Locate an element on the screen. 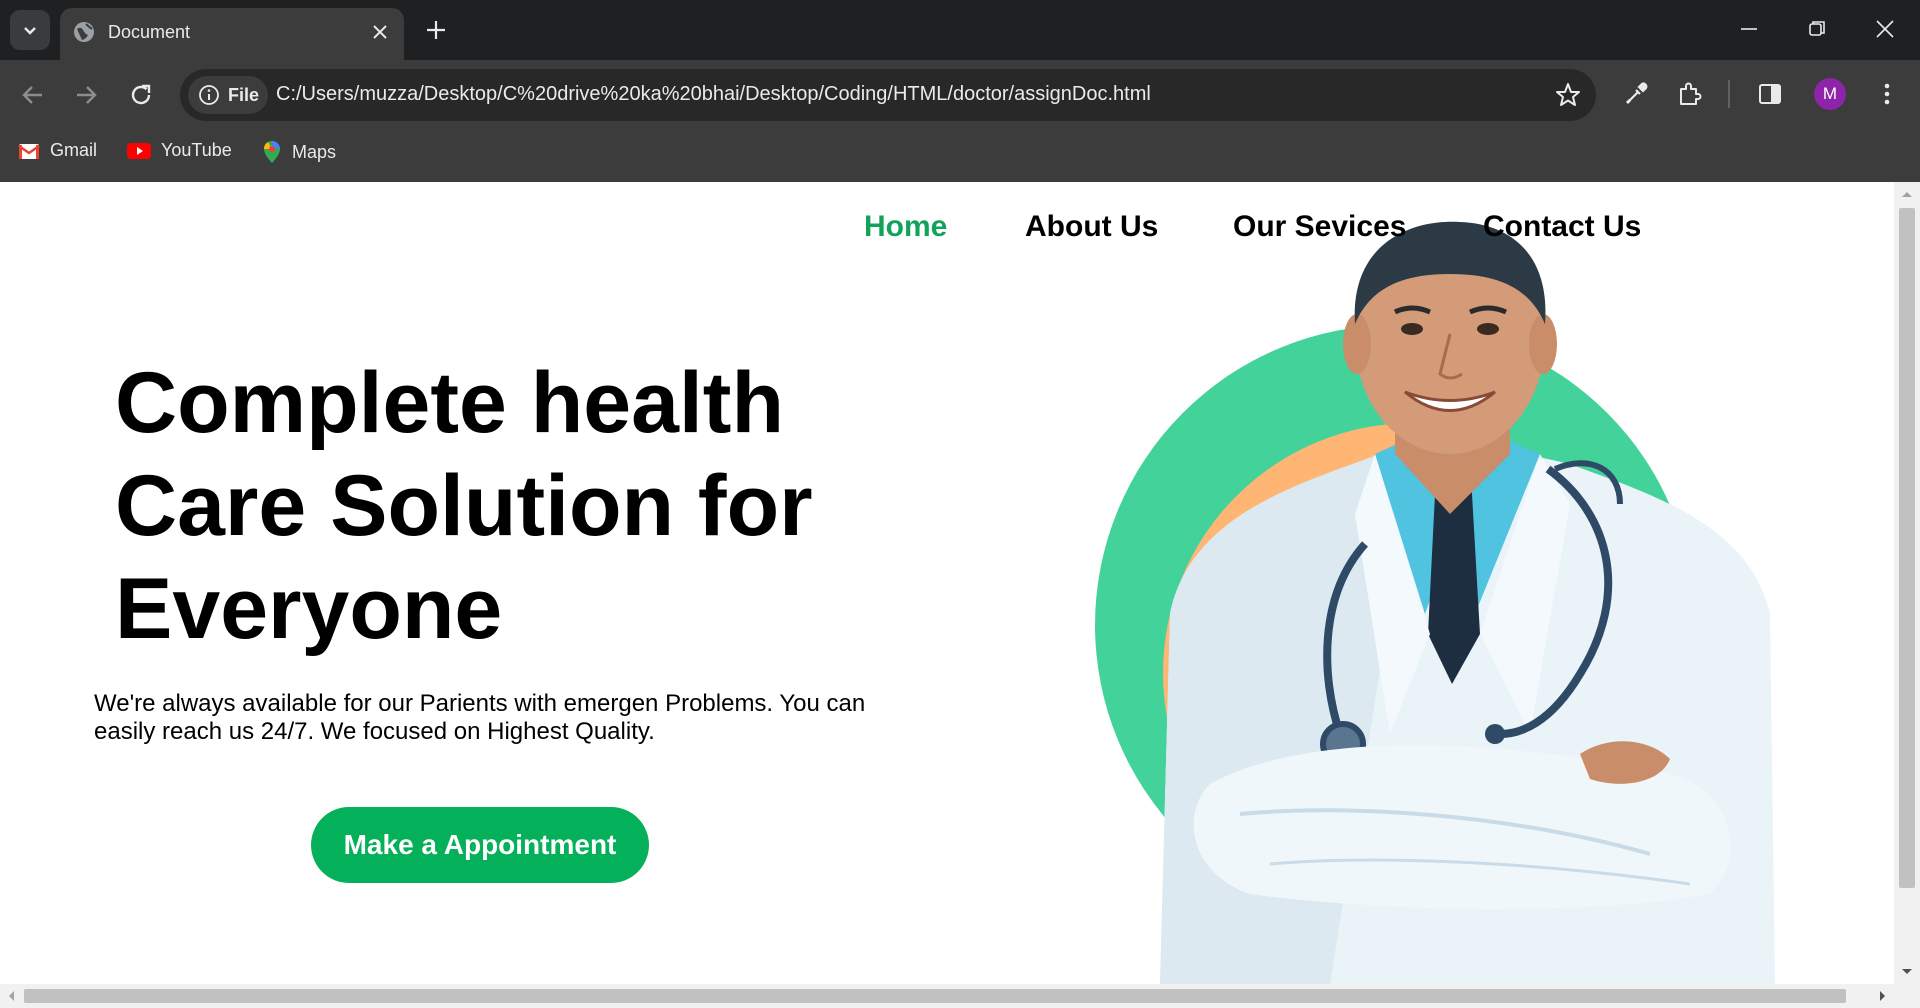 The width and height of the screenshot is (1920, 1008). vertical-scroll-thumb is located at coordinates (1907, 548).